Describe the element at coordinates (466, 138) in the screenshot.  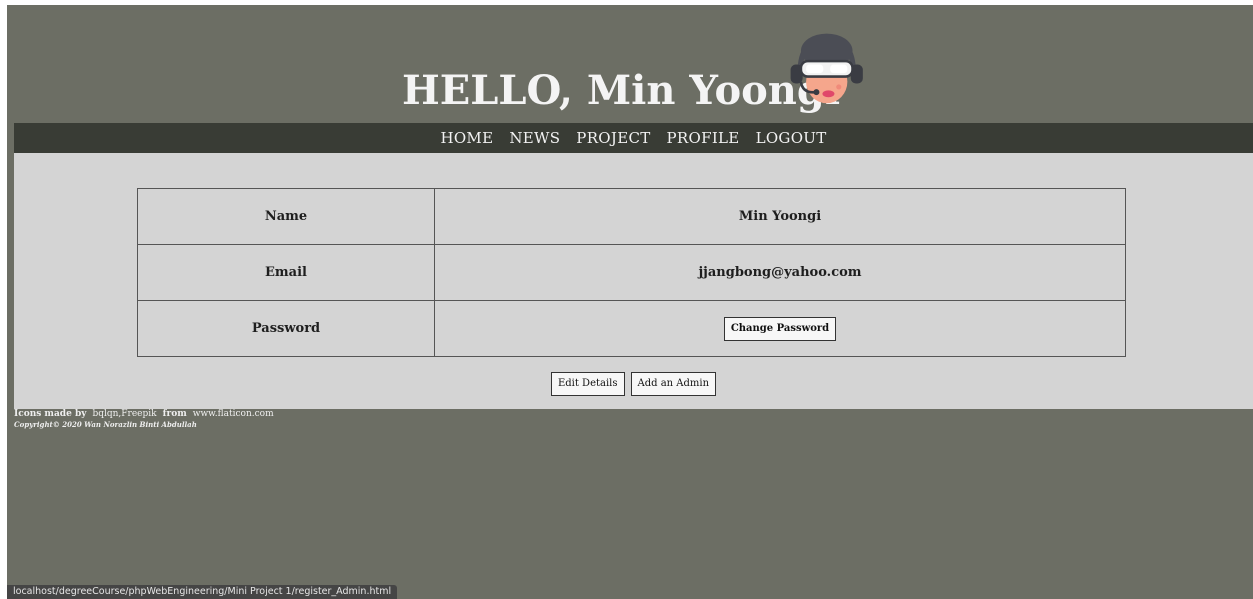
I see `nav-home-link: HOME` at that location.